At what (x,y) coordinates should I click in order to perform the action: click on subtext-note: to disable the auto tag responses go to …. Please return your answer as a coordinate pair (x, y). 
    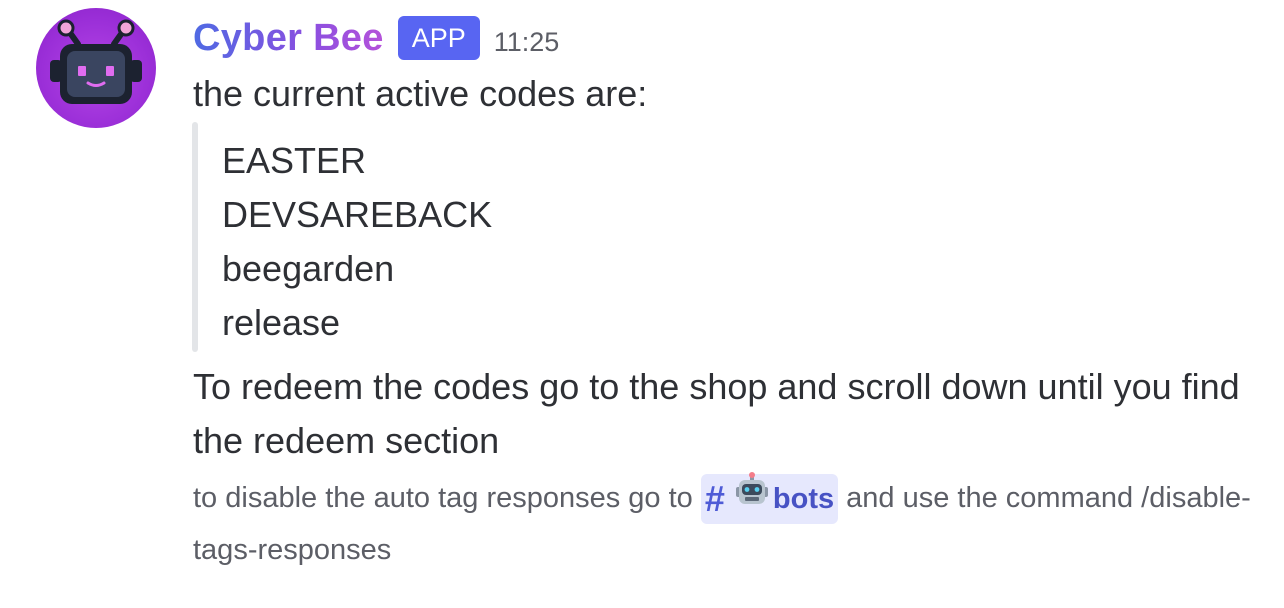
    Looking at the image, I should click on (723, 523).